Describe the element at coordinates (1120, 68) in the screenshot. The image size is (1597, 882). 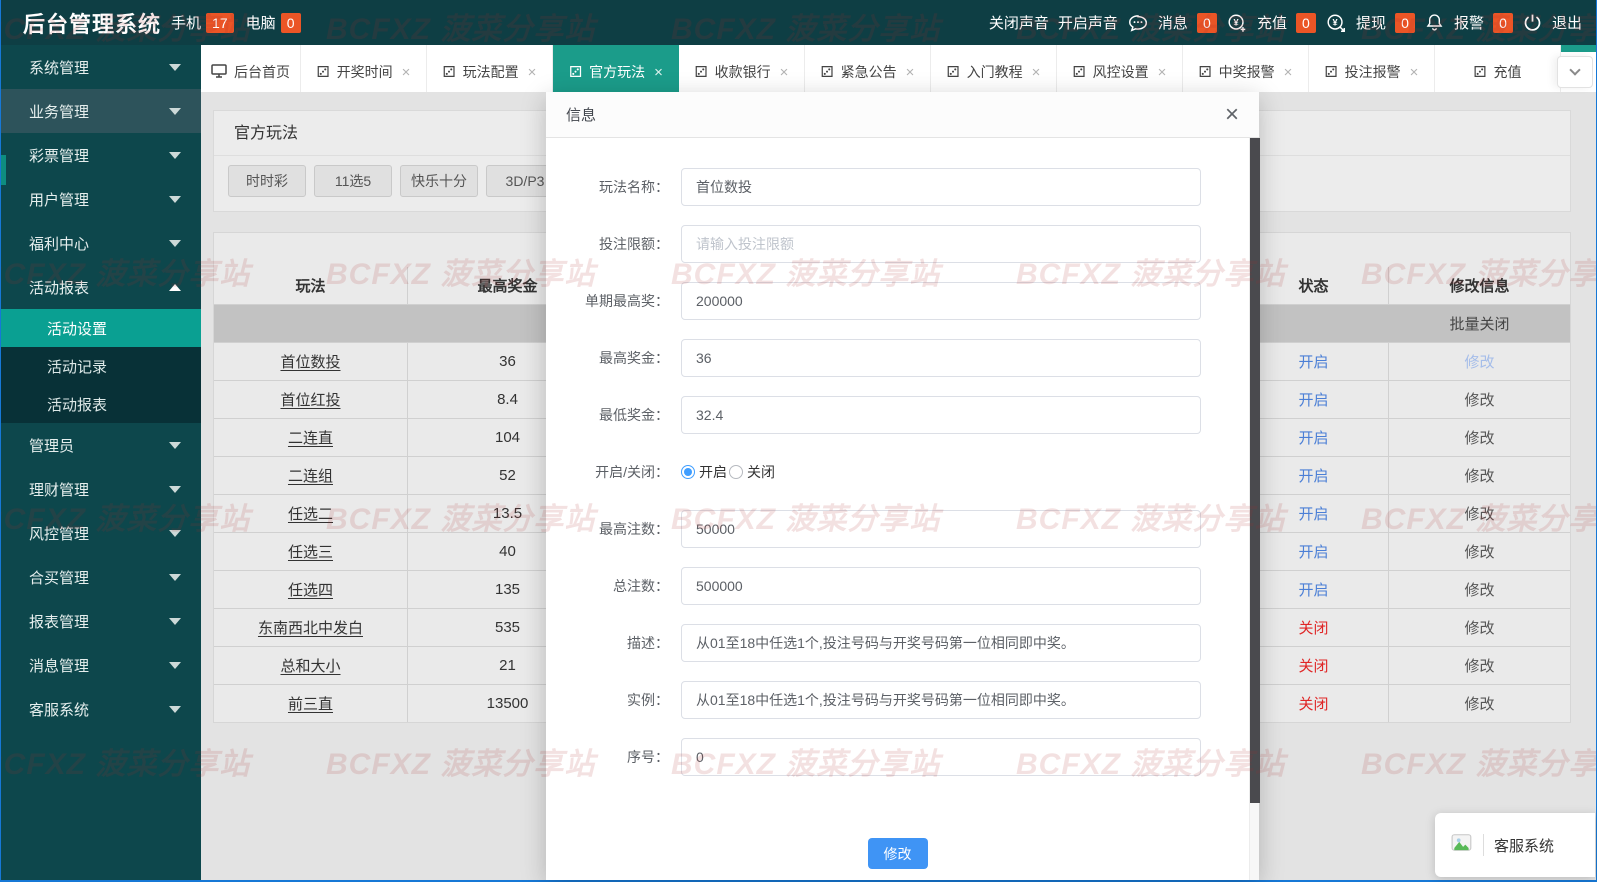
I see `tab-risk-settings: ⚂ 风控设置 ×` at that location.